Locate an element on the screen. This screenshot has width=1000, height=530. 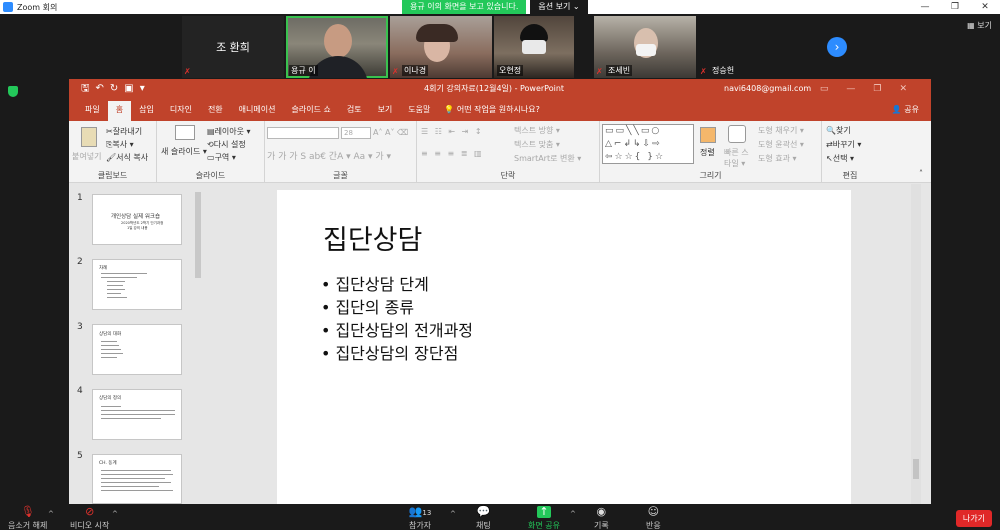
participants-button: 👥13 참가자 is located at coordinates (420, 518).